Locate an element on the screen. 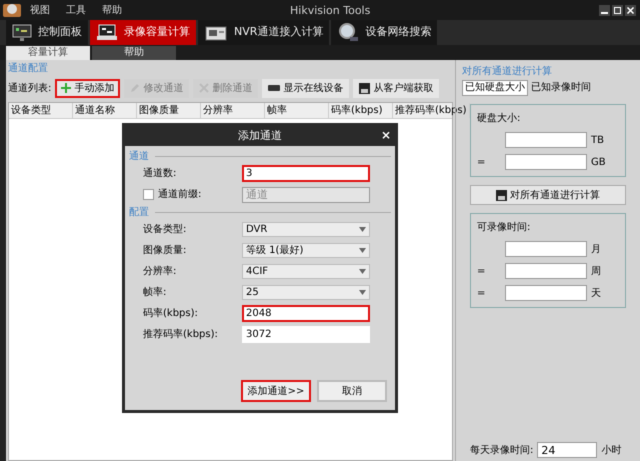  group-label: 可录像时间: is located at coordinates (504, 227).